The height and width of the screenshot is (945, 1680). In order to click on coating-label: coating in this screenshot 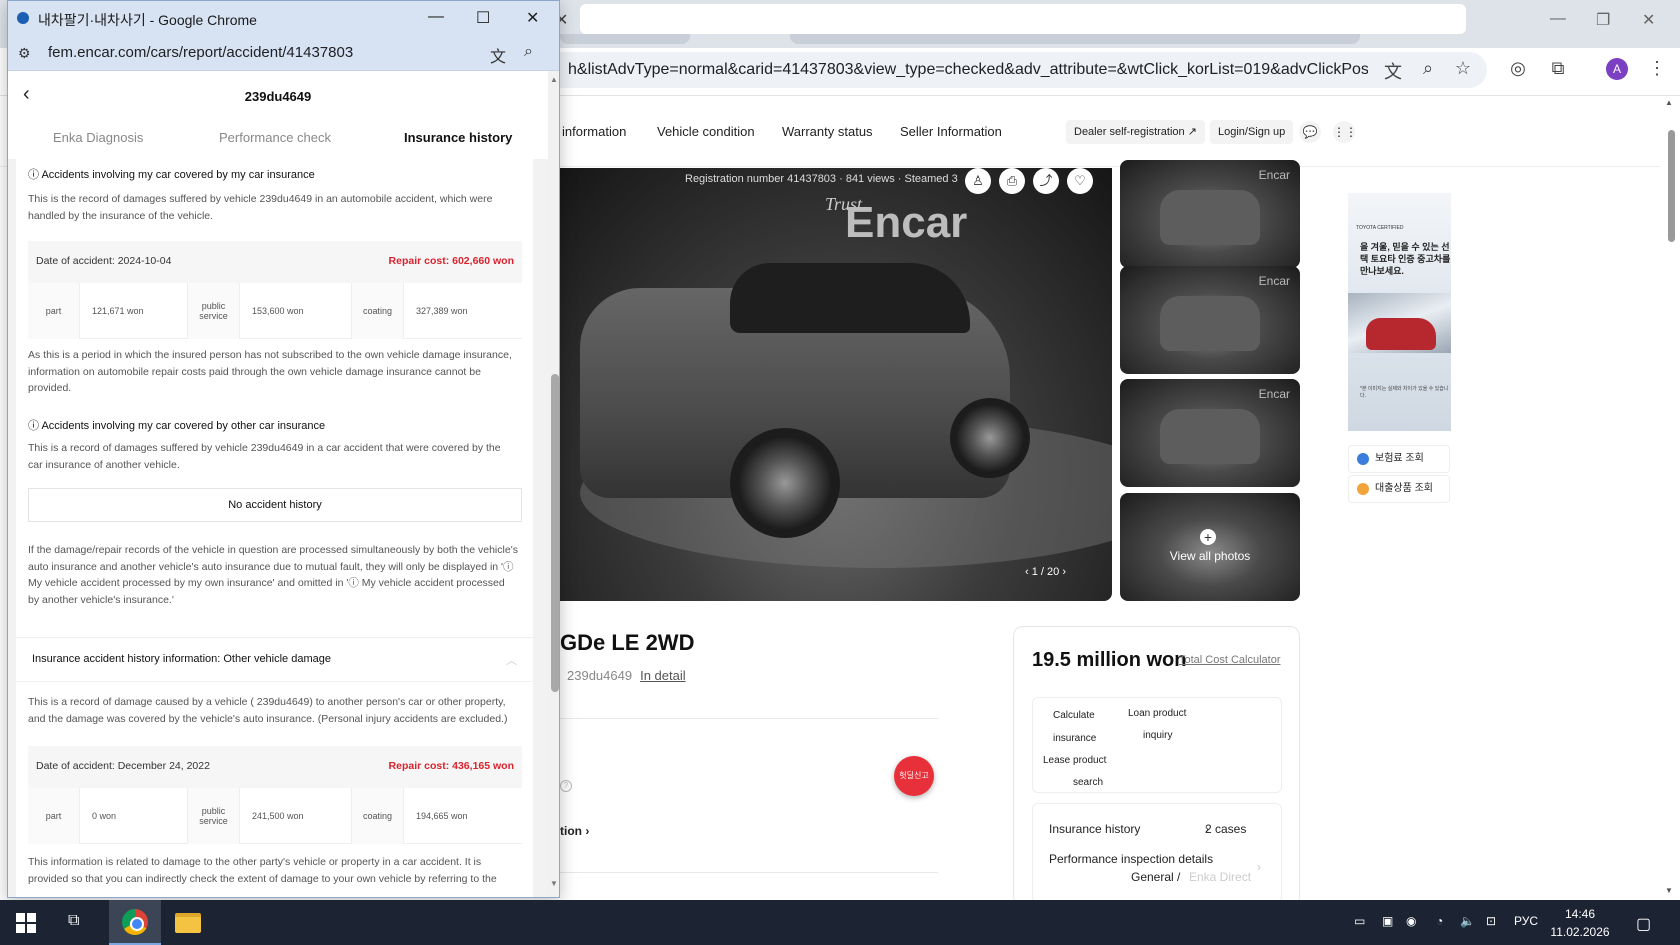, I will do `click(378, 816)`.